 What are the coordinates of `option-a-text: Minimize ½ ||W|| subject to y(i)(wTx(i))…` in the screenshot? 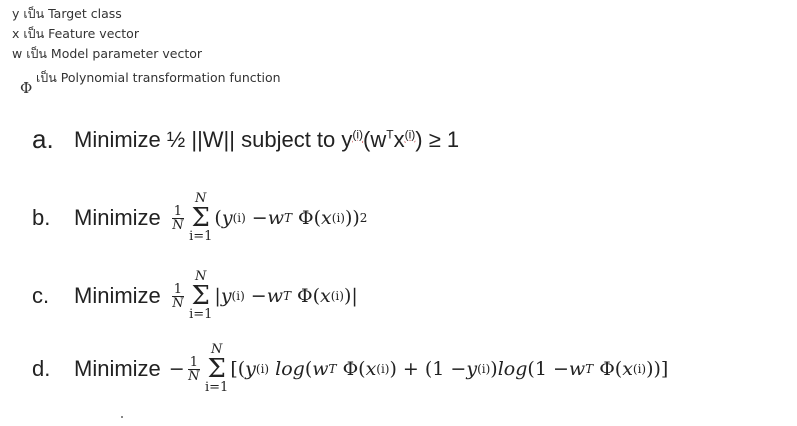 It's located at (267, 139).